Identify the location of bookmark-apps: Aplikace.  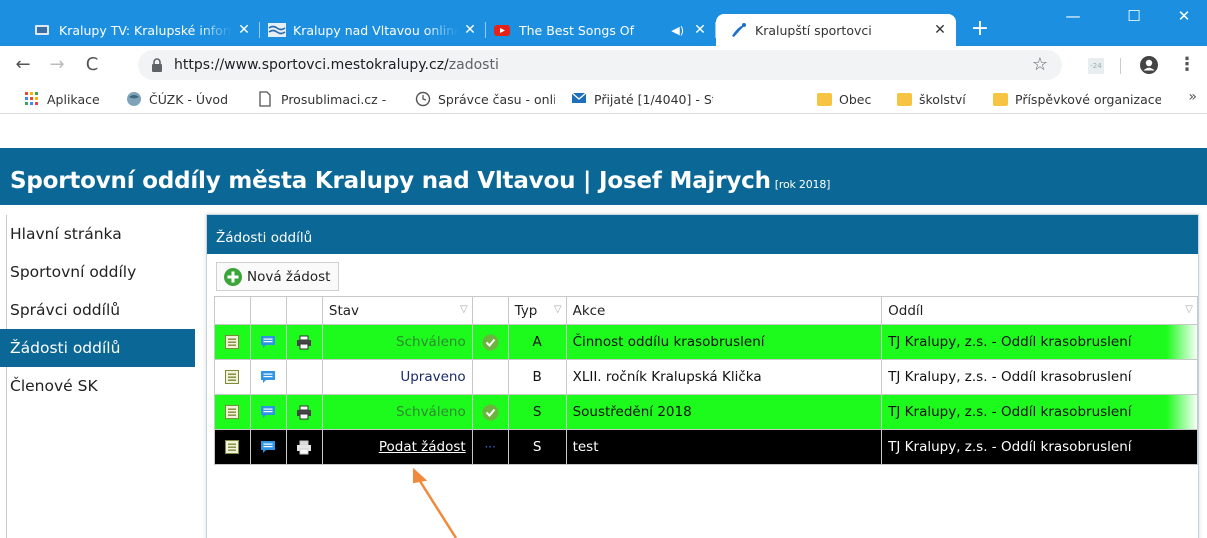
(62, 99).